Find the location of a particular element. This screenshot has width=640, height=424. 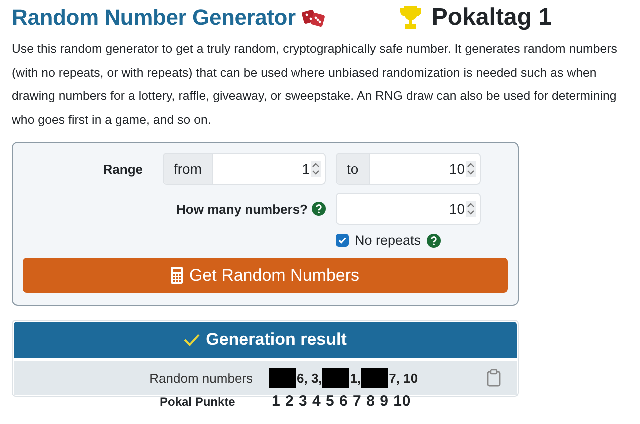

to-field: to 10 is located at coordinates (408, 169).